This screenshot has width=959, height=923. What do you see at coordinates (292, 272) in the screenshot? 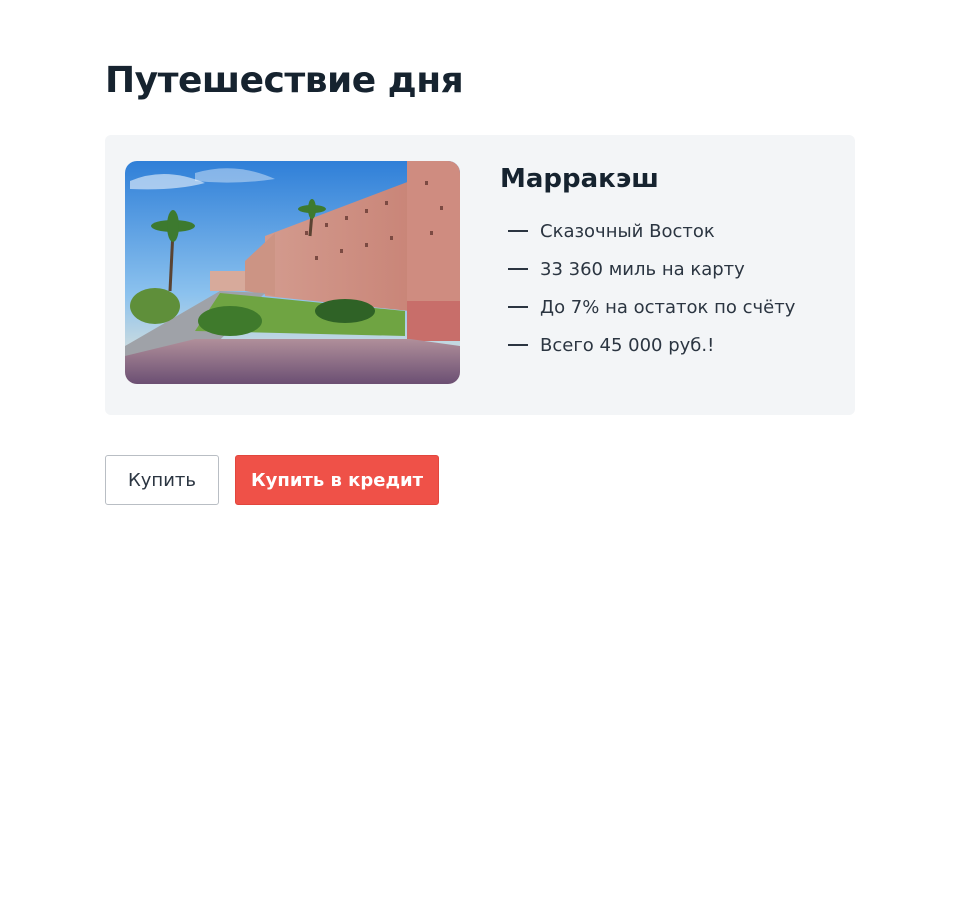
I see `offer-image` at bounding box center [292, 272].